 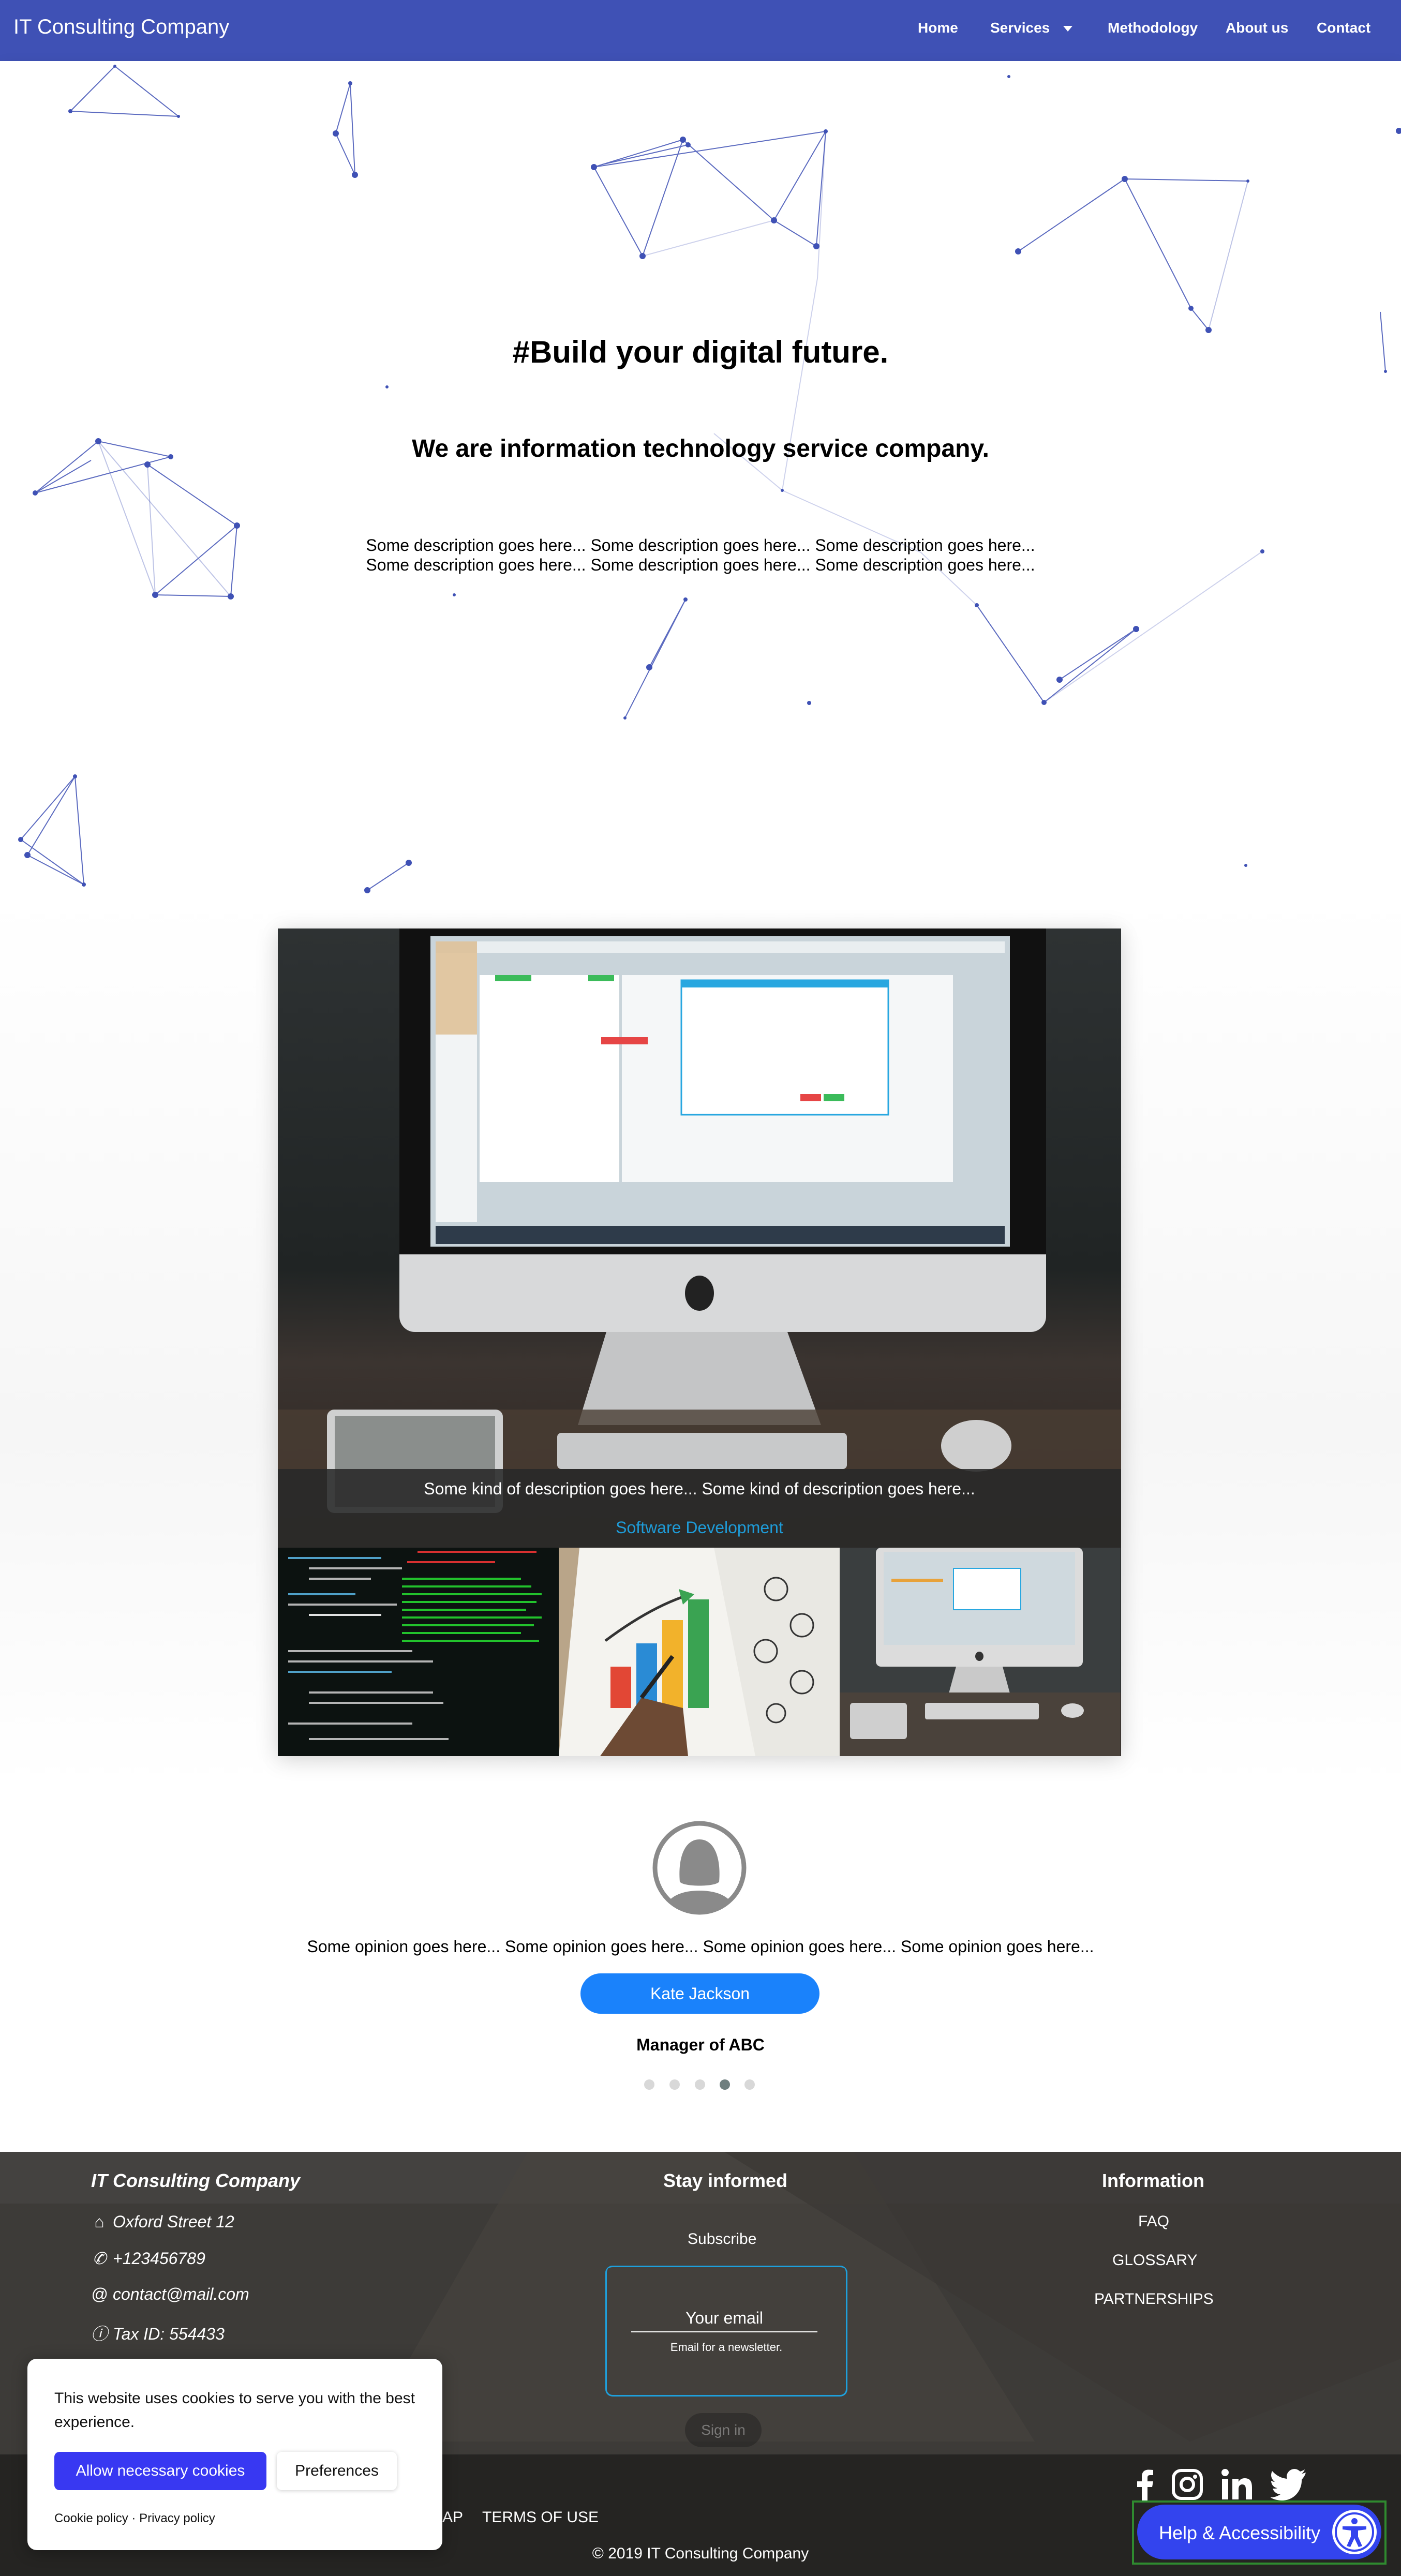 I want to click on accessibility-icon, so click(x=1355, y=2532).